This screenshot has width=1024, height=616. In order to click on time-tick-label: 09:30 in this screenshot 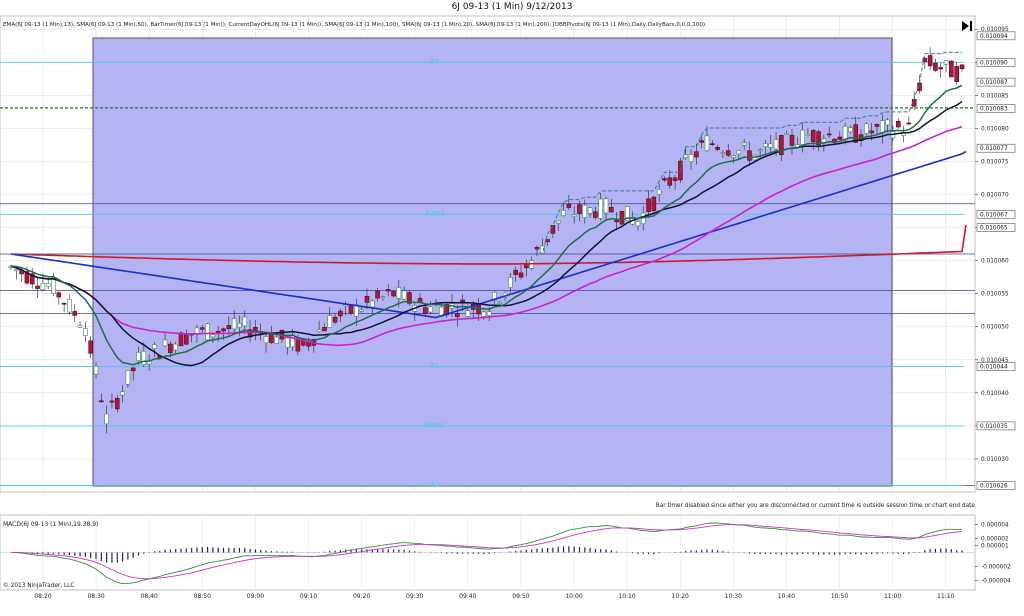, I will do `click(414, 596)`.